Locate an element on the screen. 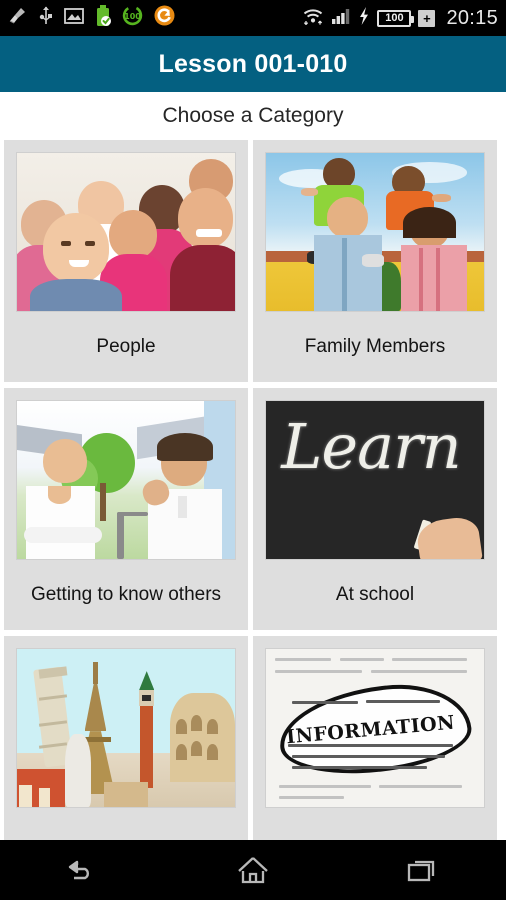 Image resolution: width=506 pixels, height=900 pixels. battery-icon: 100 is located at coordinates (396, 18).